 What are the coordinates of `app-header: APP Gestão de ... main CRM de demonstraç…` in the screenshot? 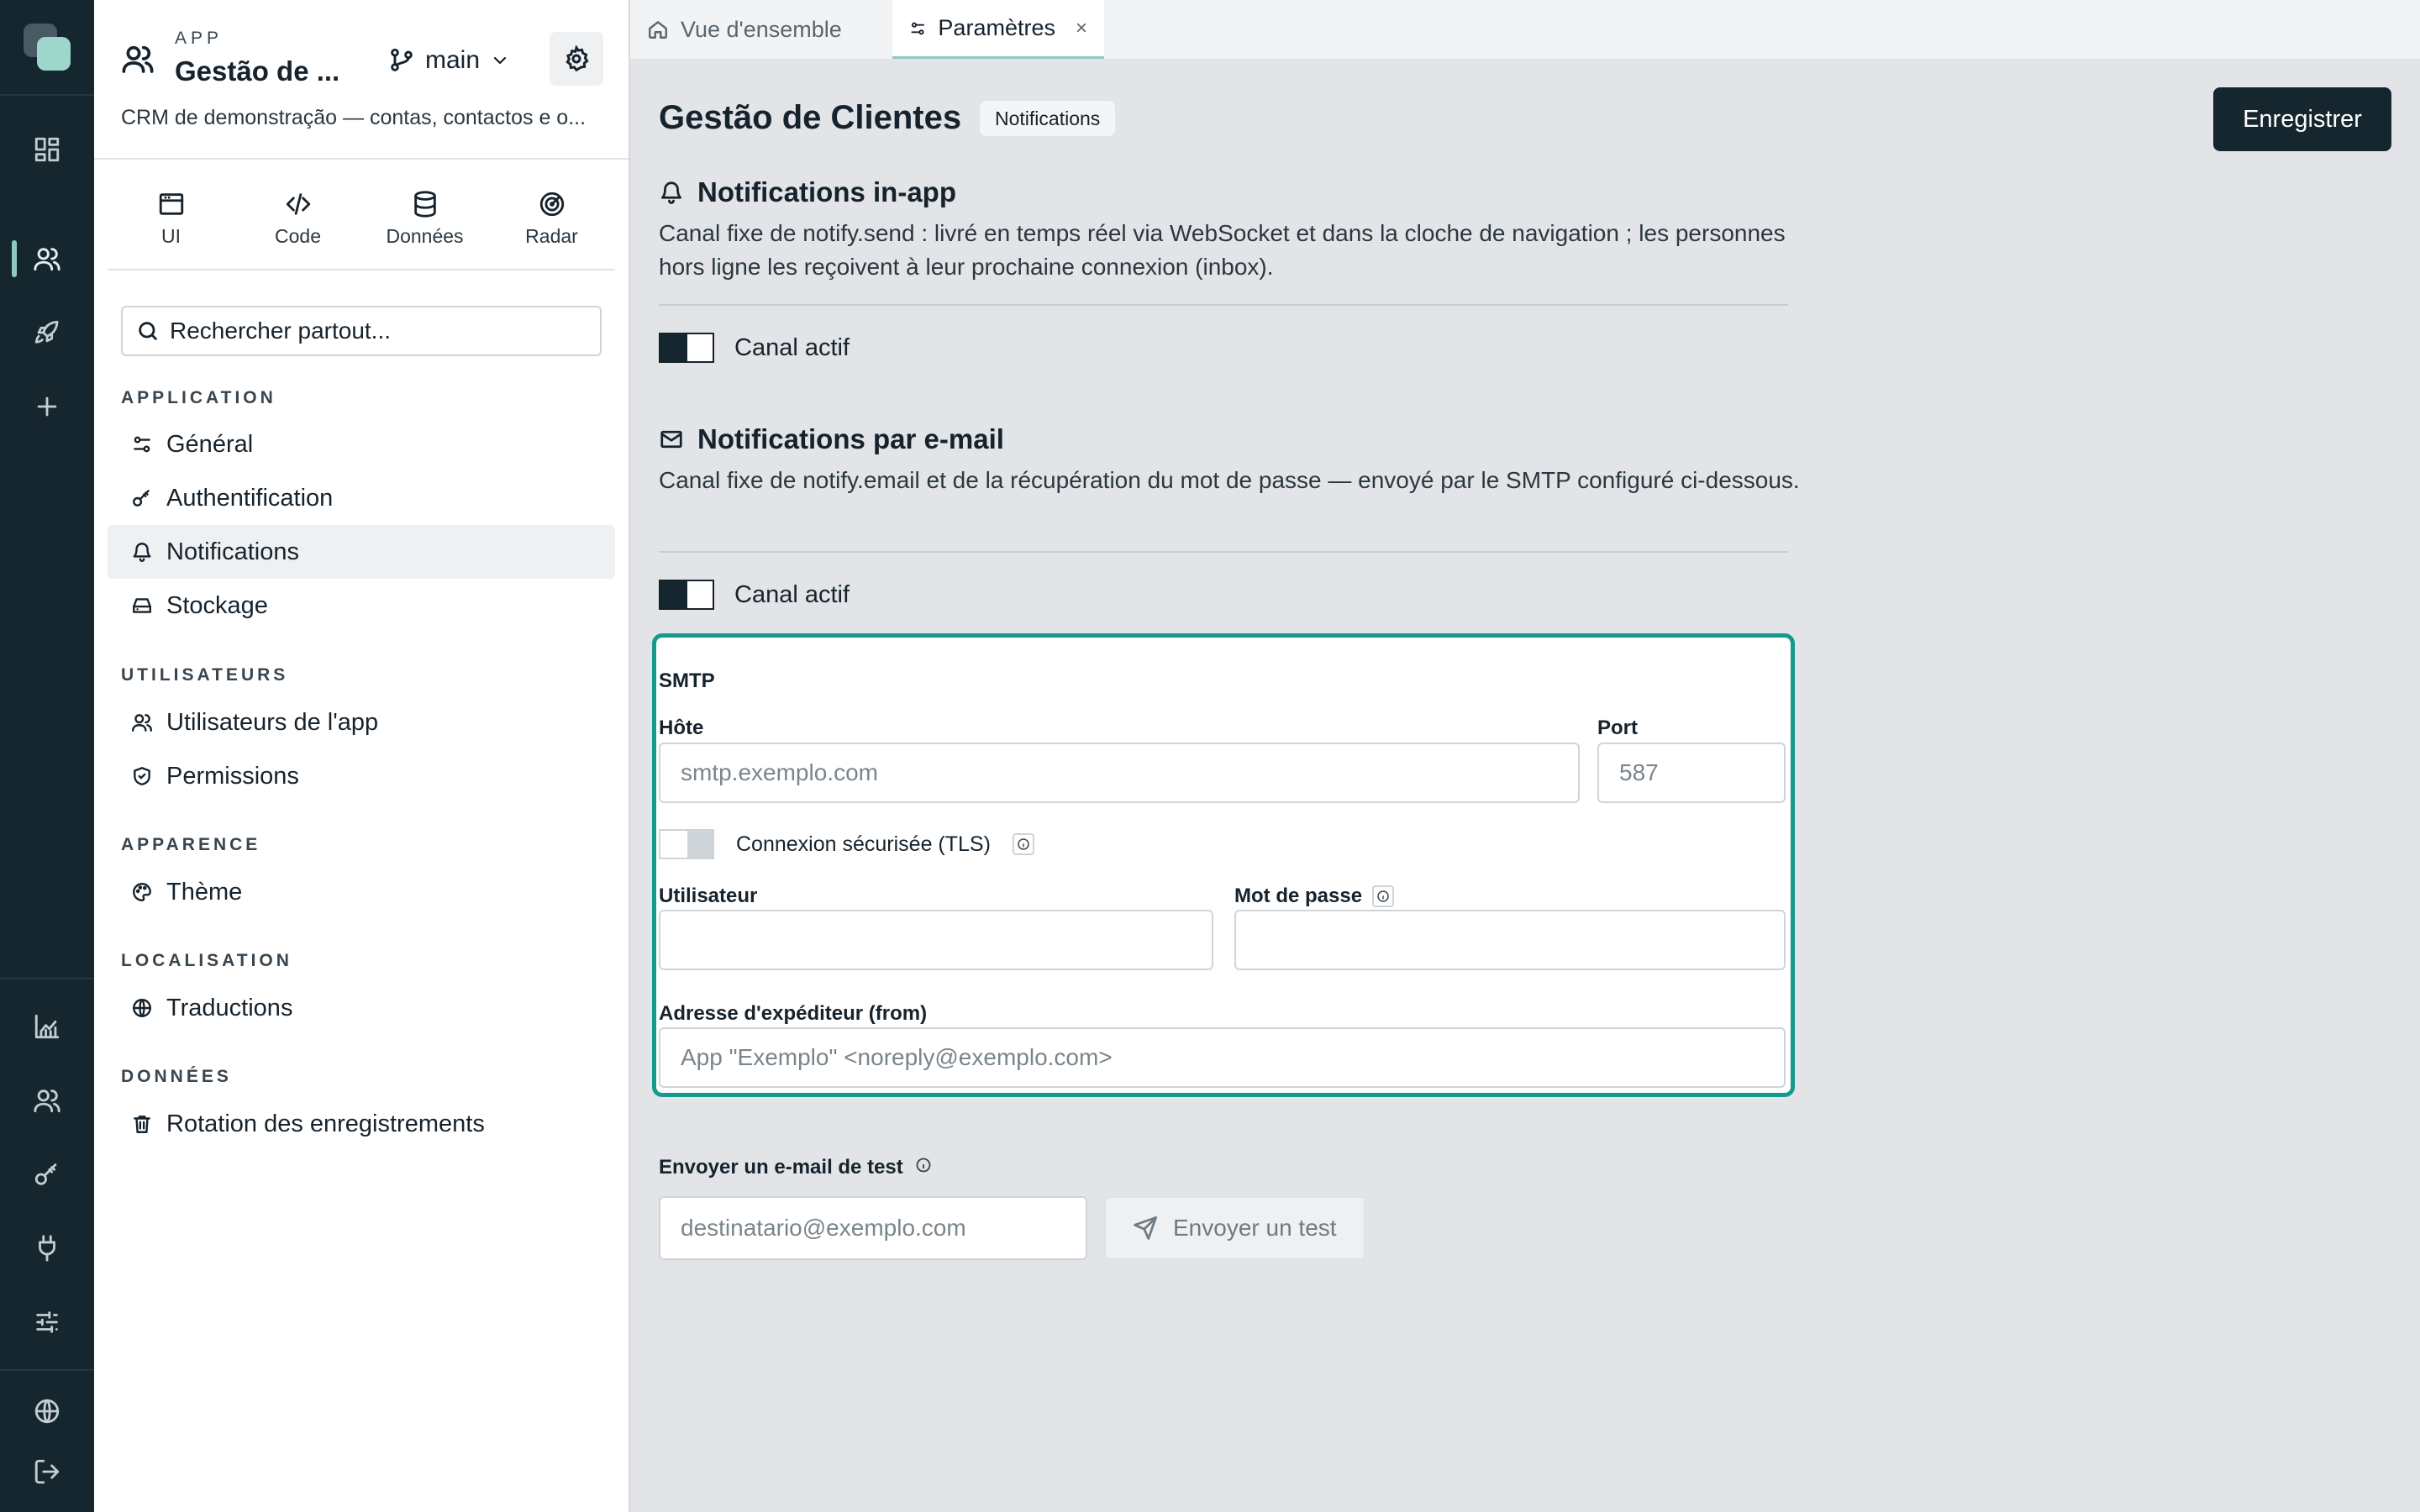 It's located at (361, 80).